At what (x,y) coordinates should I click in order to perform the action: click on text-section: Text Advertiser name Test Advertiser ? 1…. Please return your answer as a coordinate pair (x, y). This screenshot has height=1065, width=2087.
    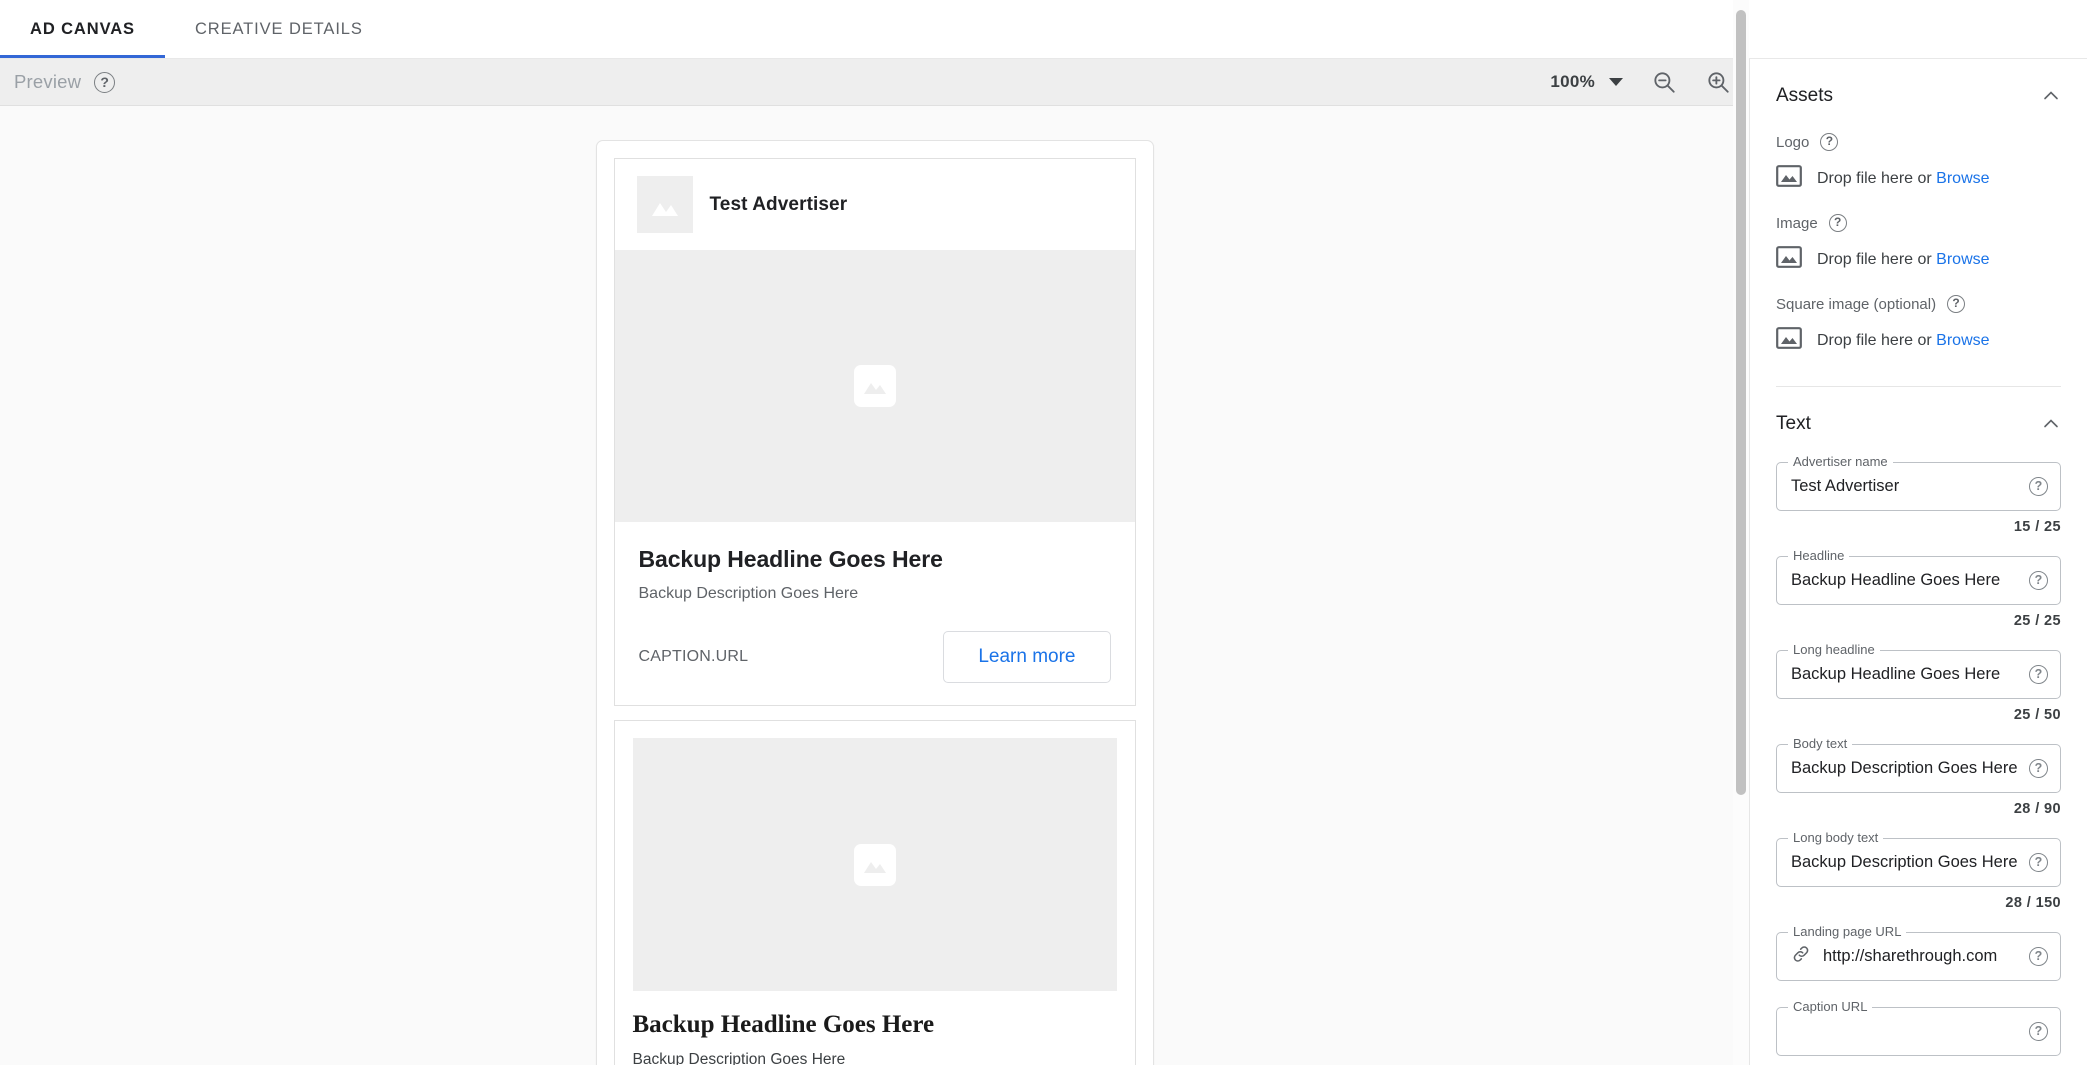
    Looking at the image, I should click on (1918, 721).